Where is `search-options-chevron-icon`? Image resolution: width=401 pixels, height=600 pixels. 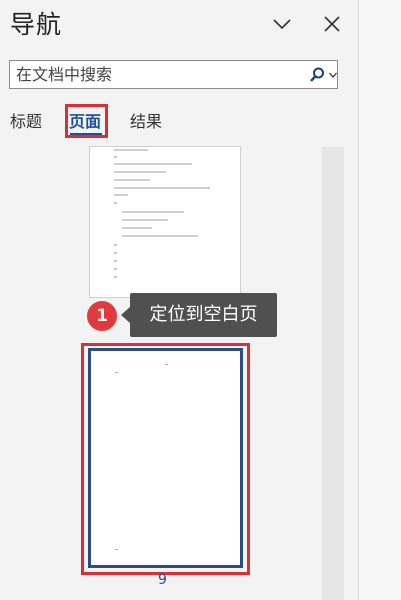
search-options-chevron-icon is located at coordinates (333, 75).